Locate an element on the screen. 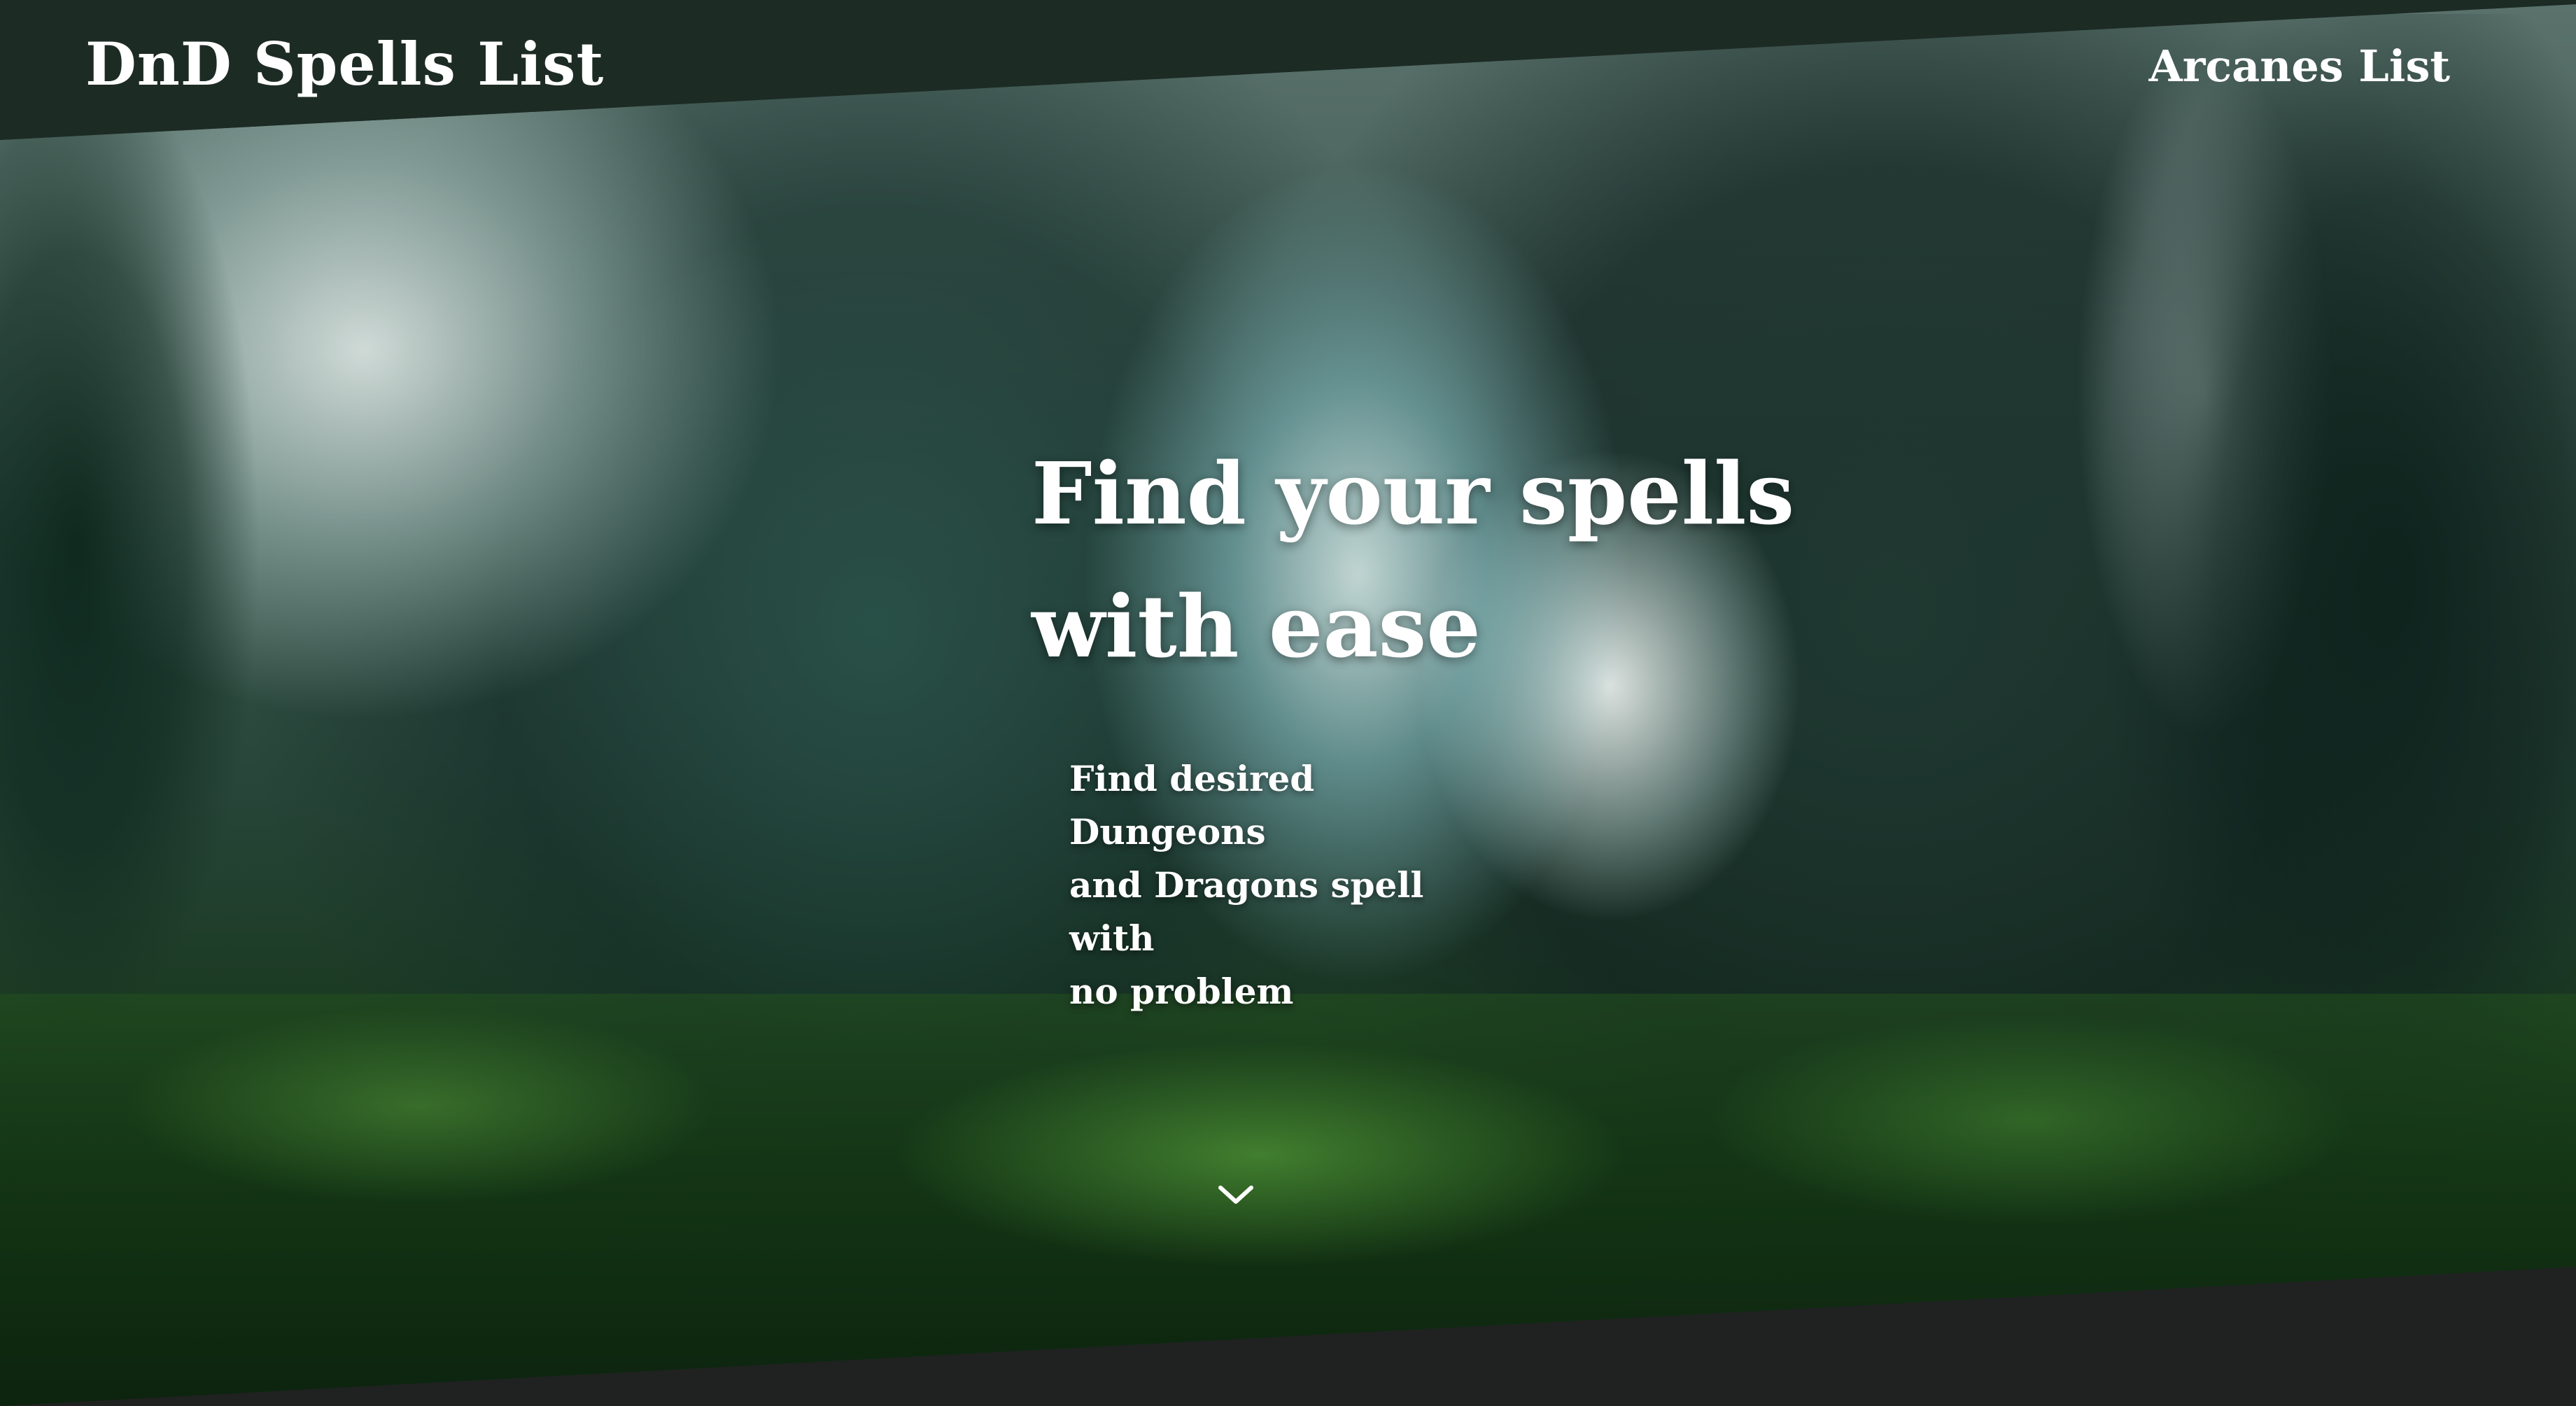 The width and height of the screenshot is (2576, 1406). chevron-down-icon is located at coordinates (1235, 1195).